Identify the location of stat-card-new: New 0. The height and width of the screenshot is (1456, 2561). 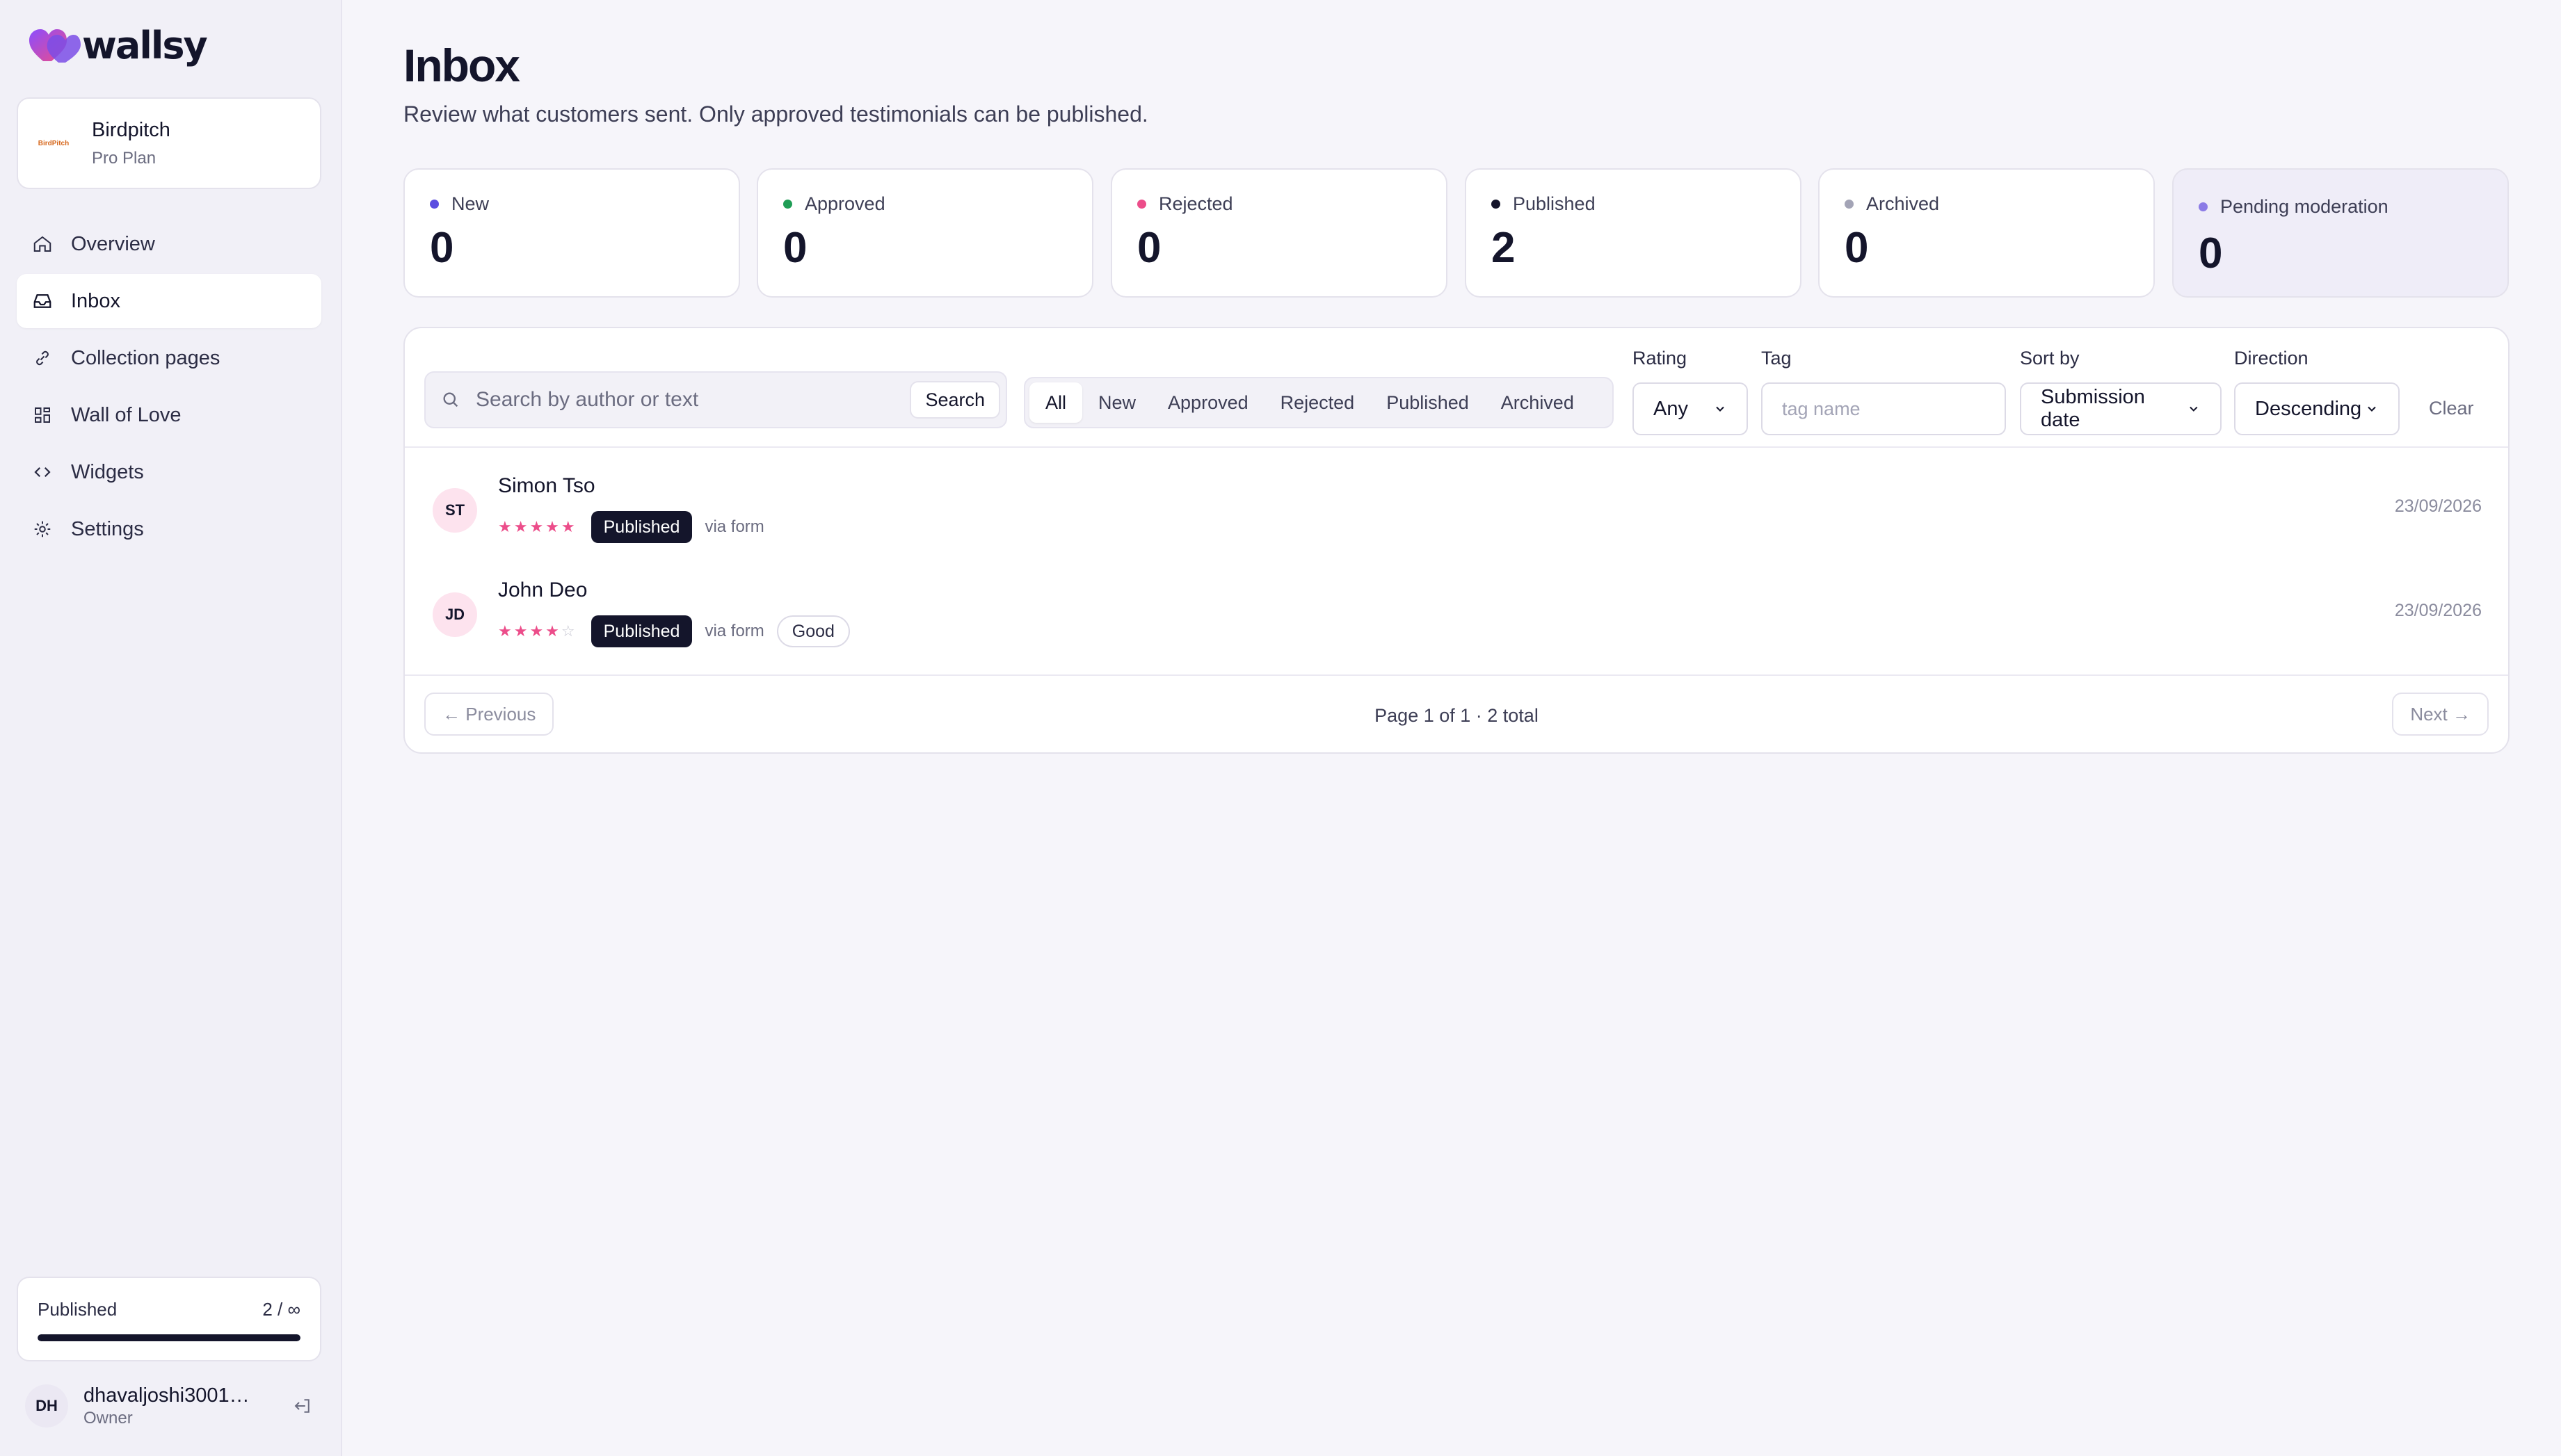
(571, 233).